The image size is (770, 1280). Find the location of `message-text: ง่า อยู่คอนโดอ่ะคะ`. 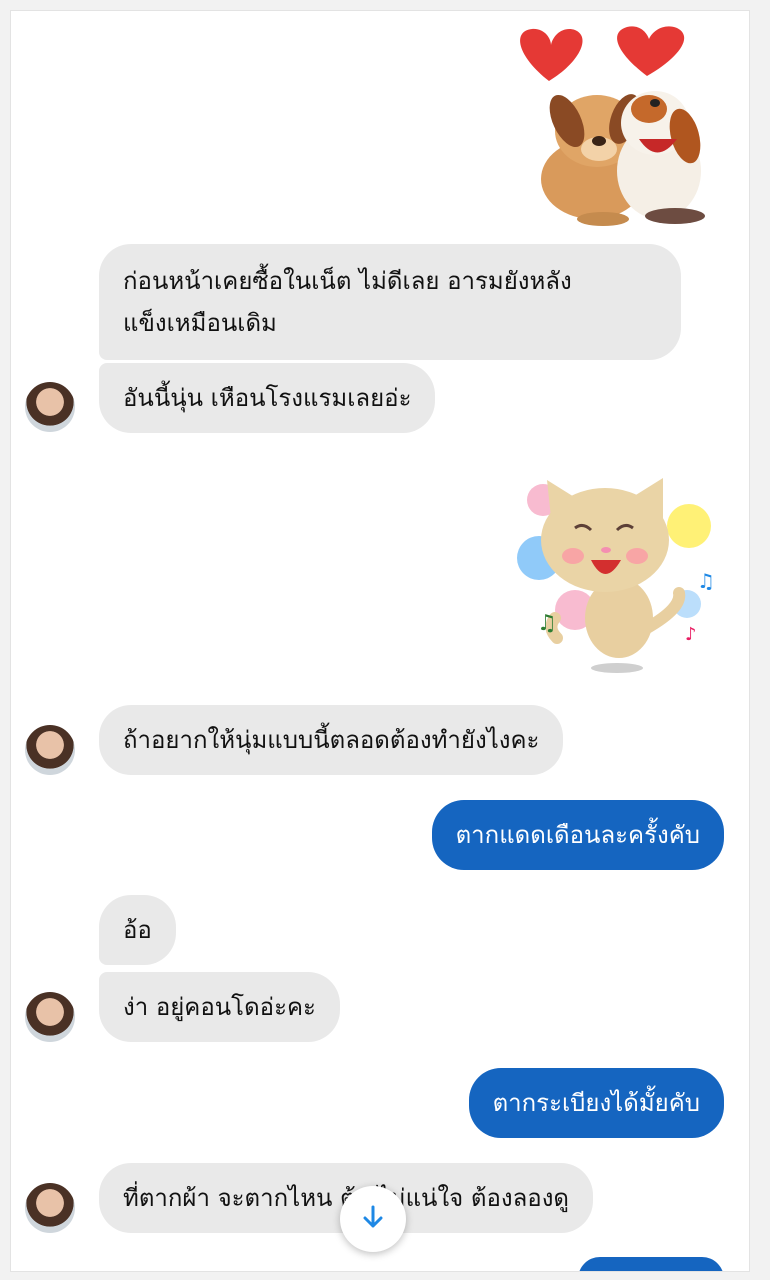

message-text: ง่า อยู่คอนโดอ่ะคะ is located at coordinates (219, 1007).